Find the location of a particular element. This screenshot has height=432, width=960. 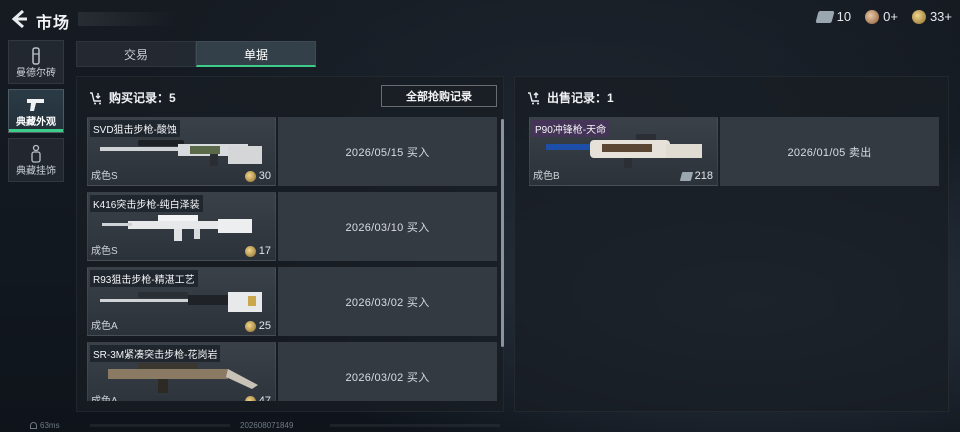

back-arrow-icon is located at coordinates (19, 19).